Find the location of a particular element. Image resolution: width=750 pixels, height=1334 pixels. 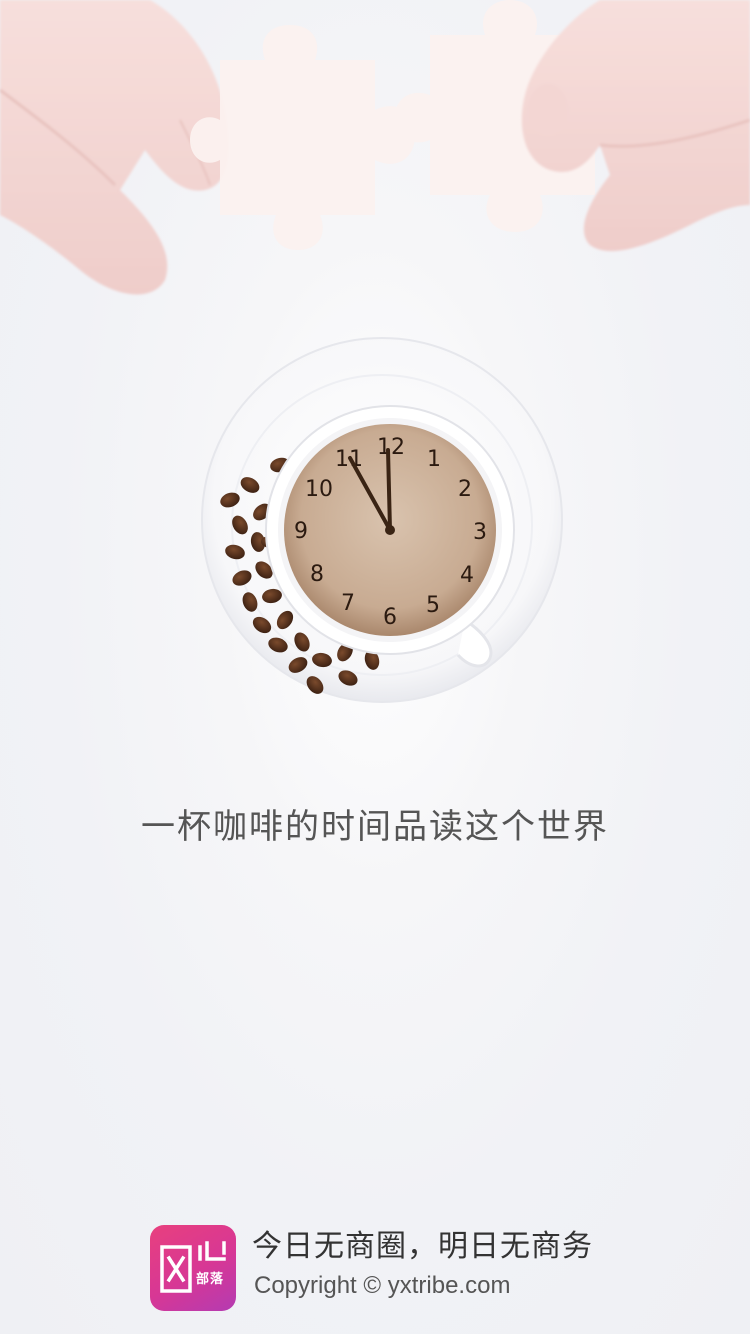

app-logo-icon: 部 落 is located at coordinates (193, 1268).